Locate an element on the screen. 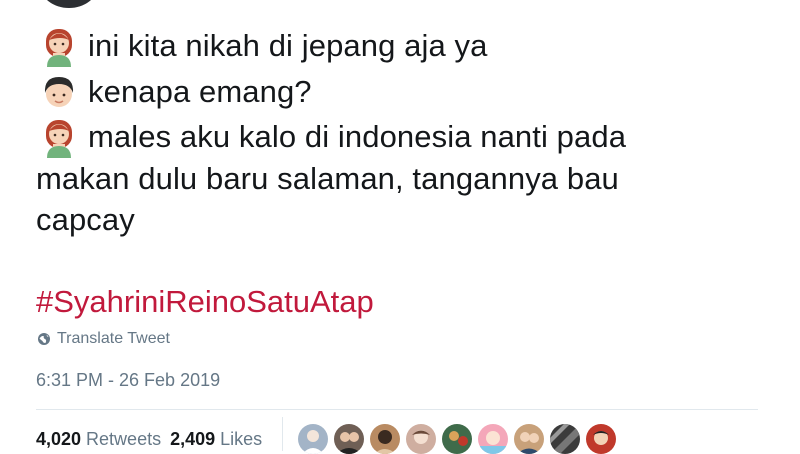 Image resolution: width=800 pixels, height=454 pixels. tweet-stats: 4,020 Retweets 2,409 Likes is located at coordinates (149, 439).